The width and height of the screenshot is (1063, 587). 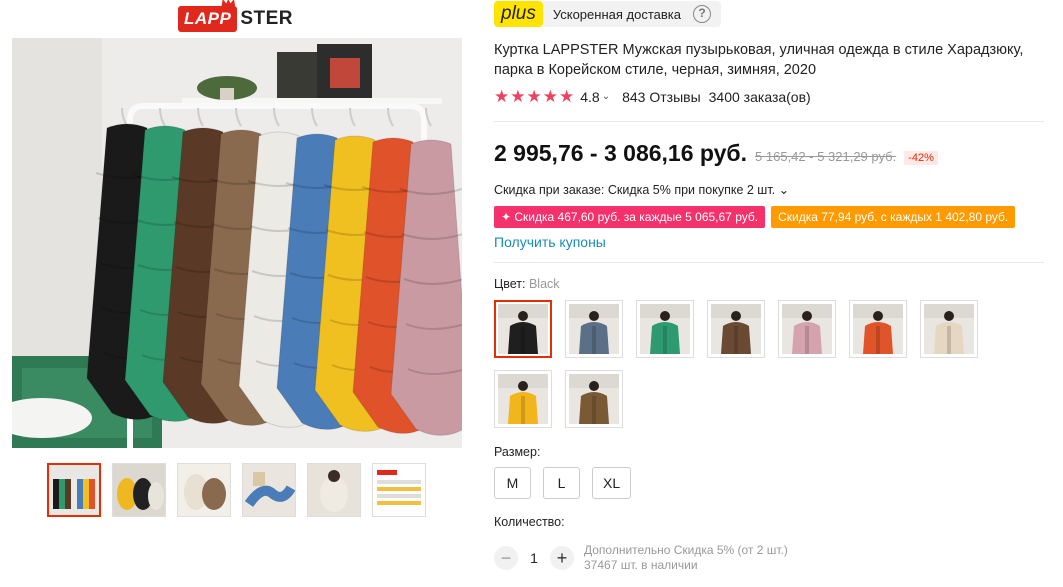 What do you see at coordinates (686, 550) in the screenshot?
I see `extra-discount-text: Дополнительно Скидка 5% (от 2 шт.)` at bounding box center [686, 550].